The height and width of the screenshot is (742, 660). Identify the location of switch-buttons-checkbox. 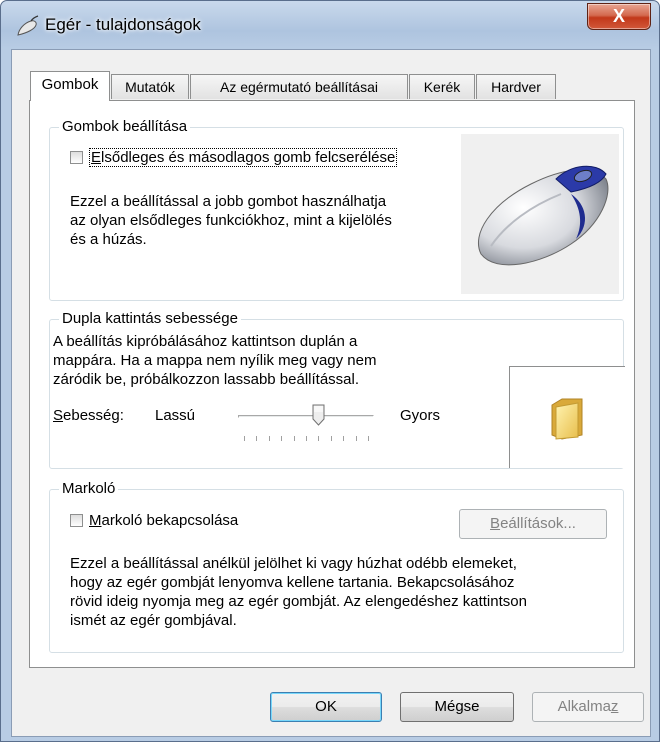
(76, 157).